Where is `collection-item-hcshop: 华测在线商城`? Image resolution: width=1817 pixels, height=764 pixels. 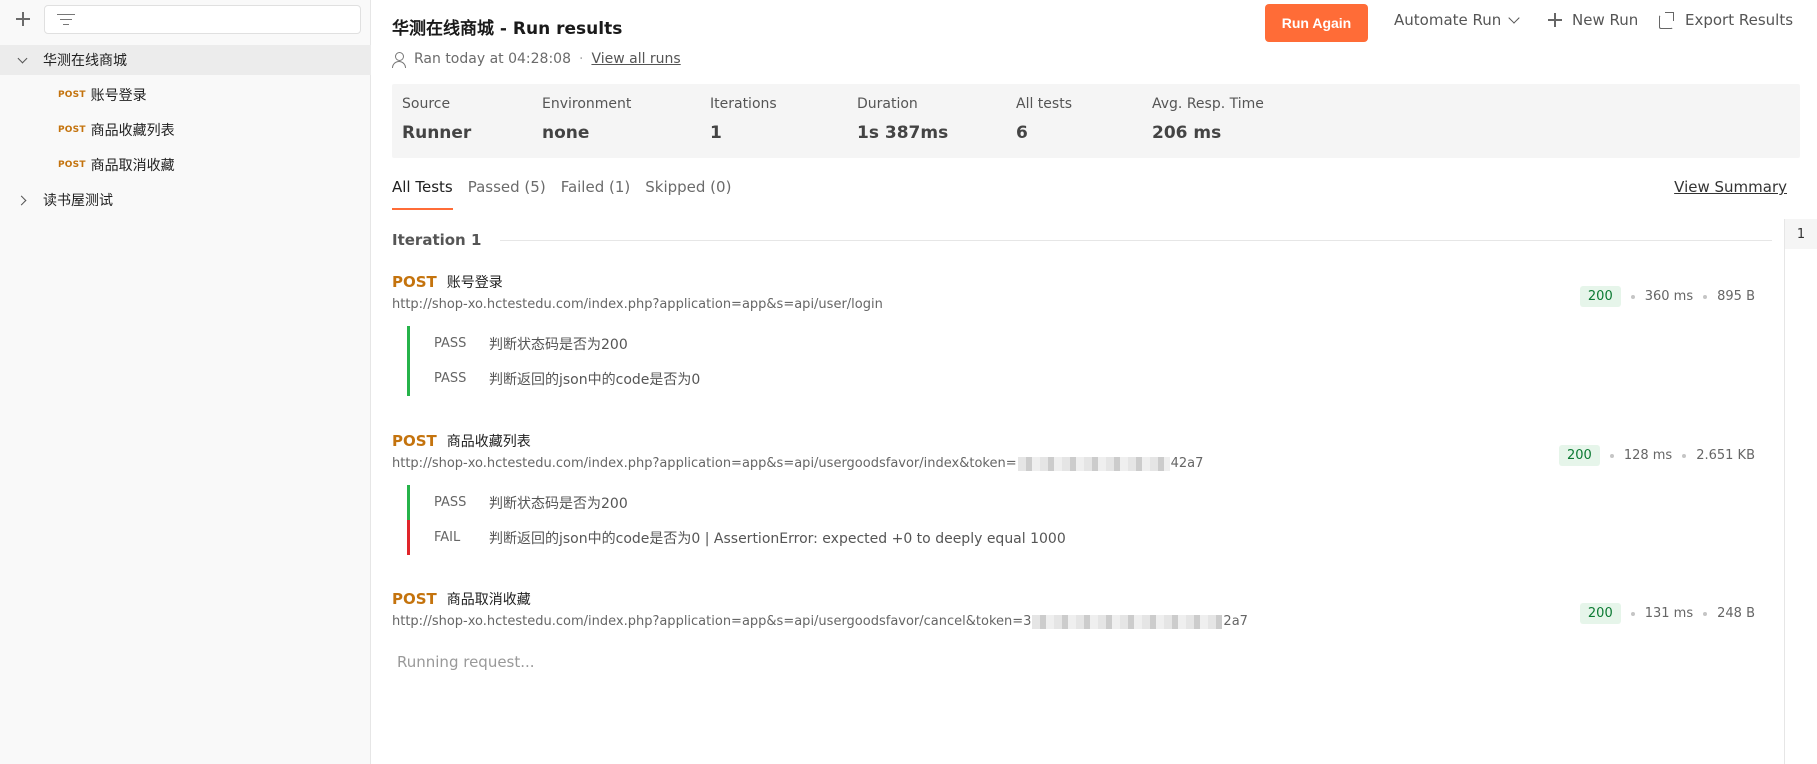
collection-item-hcshop: 华测在线商城 is located at coordinates (185, 60).